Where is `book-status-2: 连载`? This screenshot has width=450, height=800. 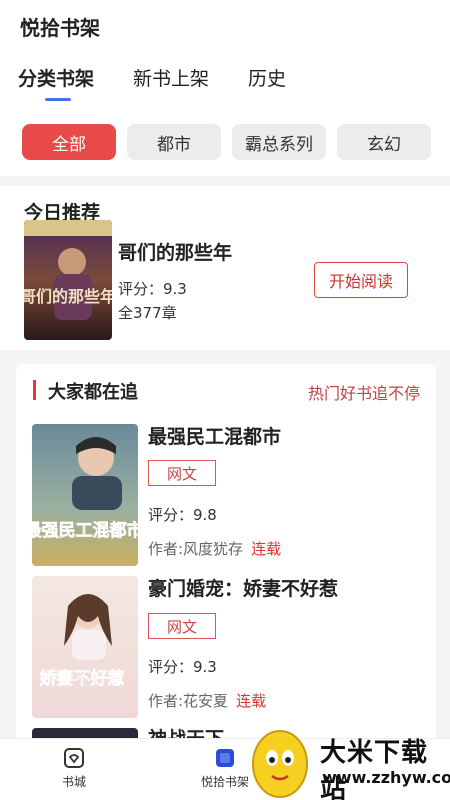 book-status-2: 连载 is located at coordinates (251, 701).